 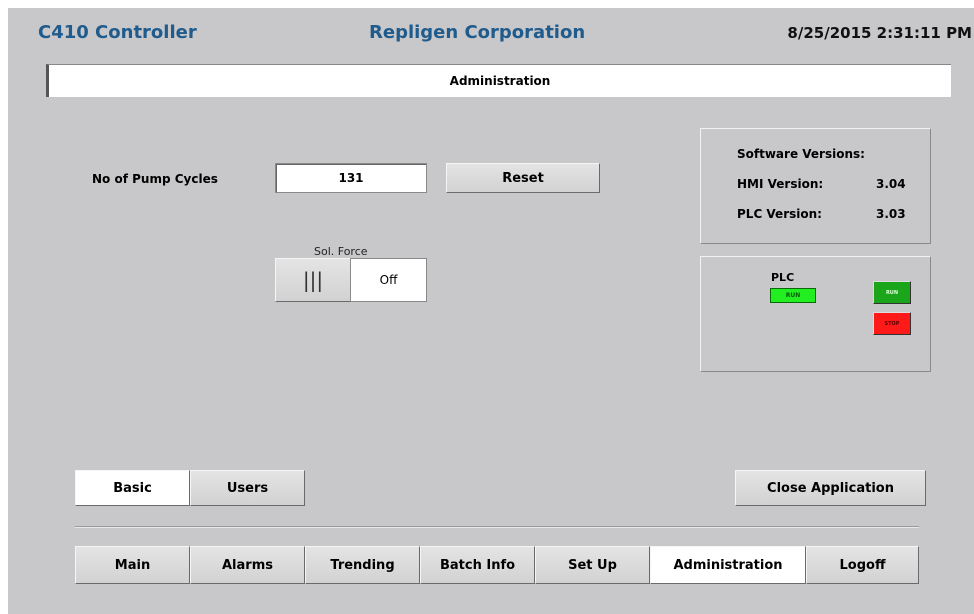 What do you see at coordinates (362, 565) in the screenshot?
I see `nav-trending: Trending` at bounding box center [362, 565].